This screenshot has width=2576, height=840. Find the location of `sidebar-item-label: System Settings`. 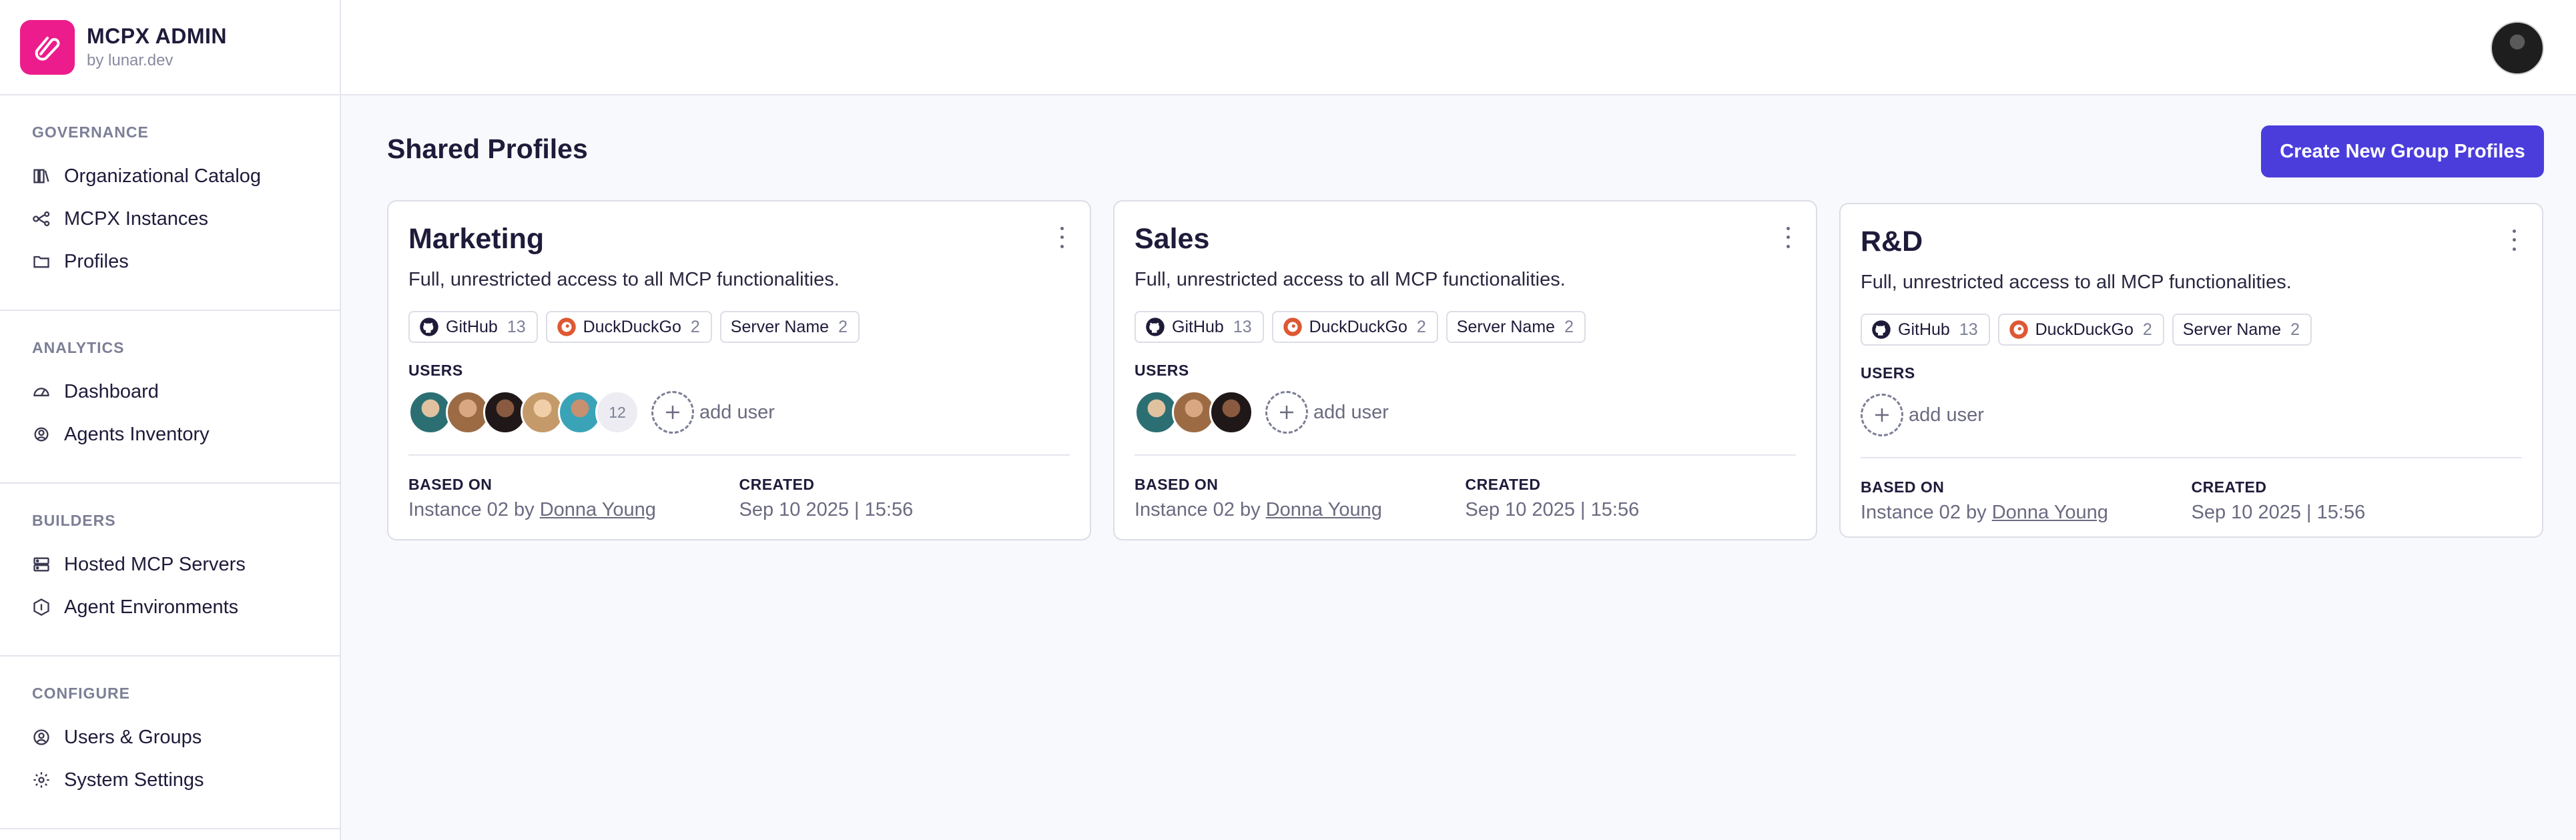

sidebar-item-label: System Settings is located at coordinates (134, 780).